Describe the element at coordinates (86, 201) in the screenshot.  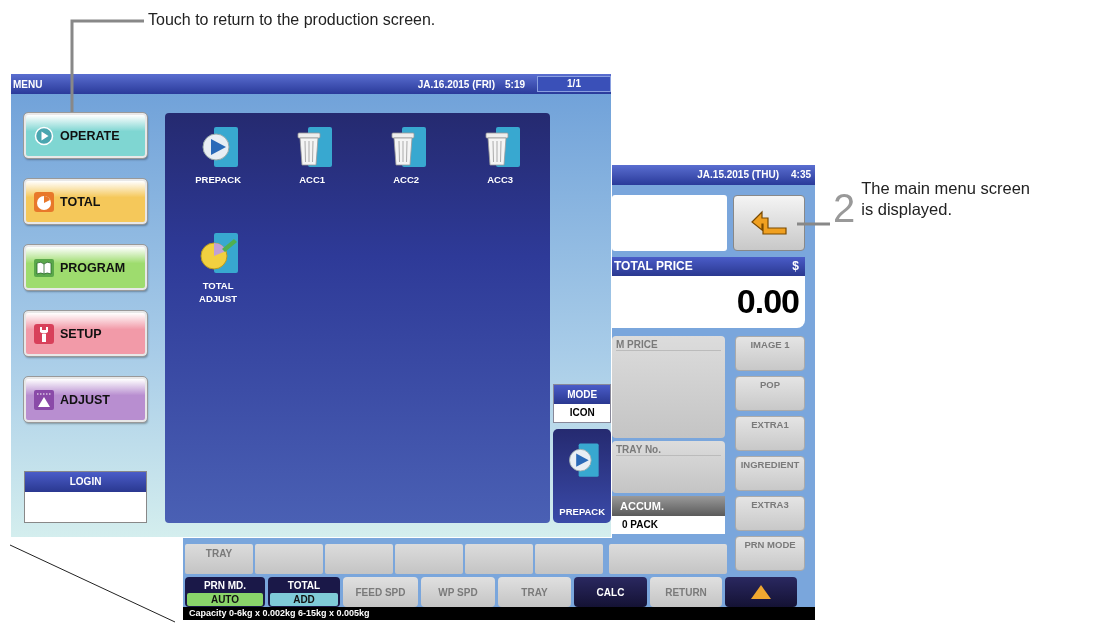
I see `menu-button: TOTAL` at that location.